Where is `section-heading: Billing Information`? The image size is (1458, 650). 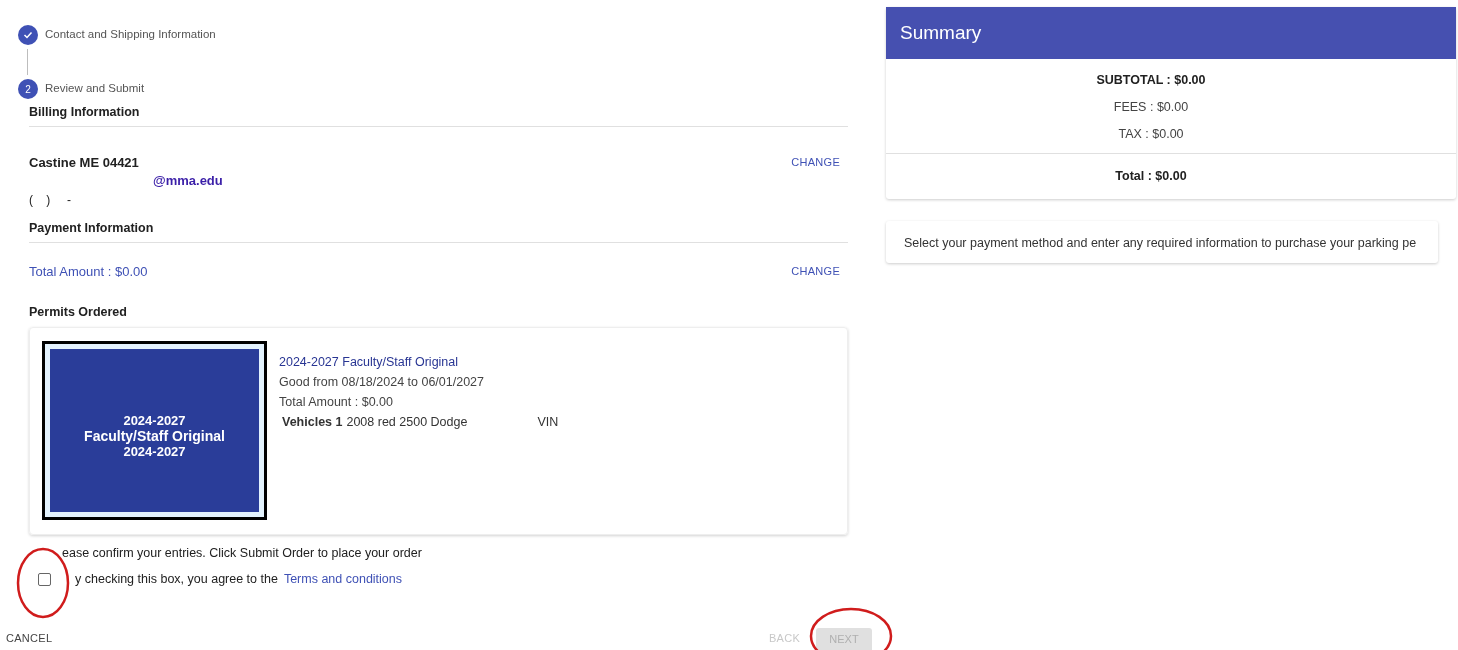 section-heading: Billing Information is located at coordinates (85, 112).